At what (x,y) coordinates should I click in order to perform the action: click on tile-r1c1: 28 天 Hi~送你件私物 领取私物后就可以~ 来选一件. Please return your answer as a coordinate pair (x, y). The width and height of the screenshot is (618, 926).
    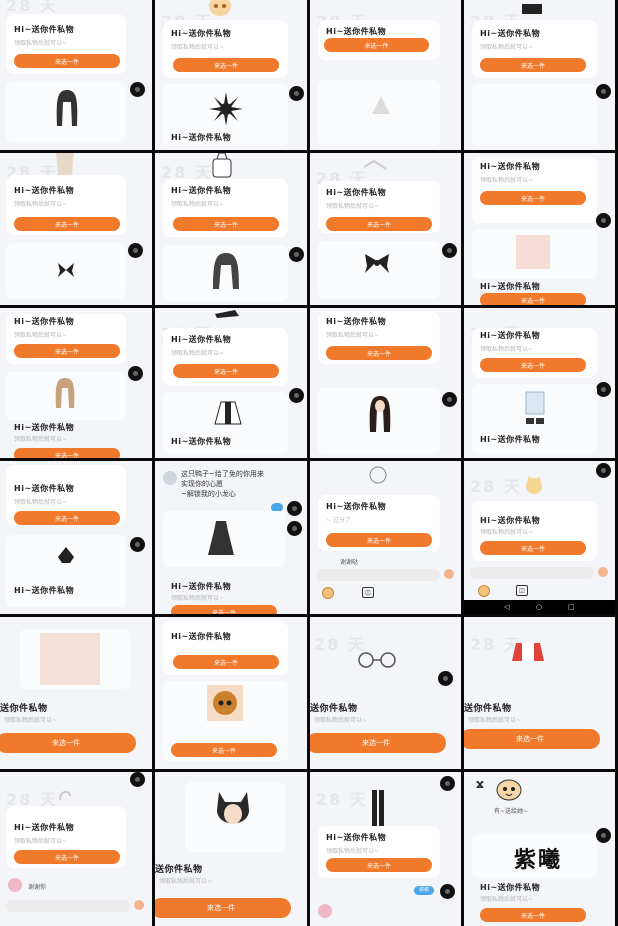
    Looking at the image, I should click on (231, 229).